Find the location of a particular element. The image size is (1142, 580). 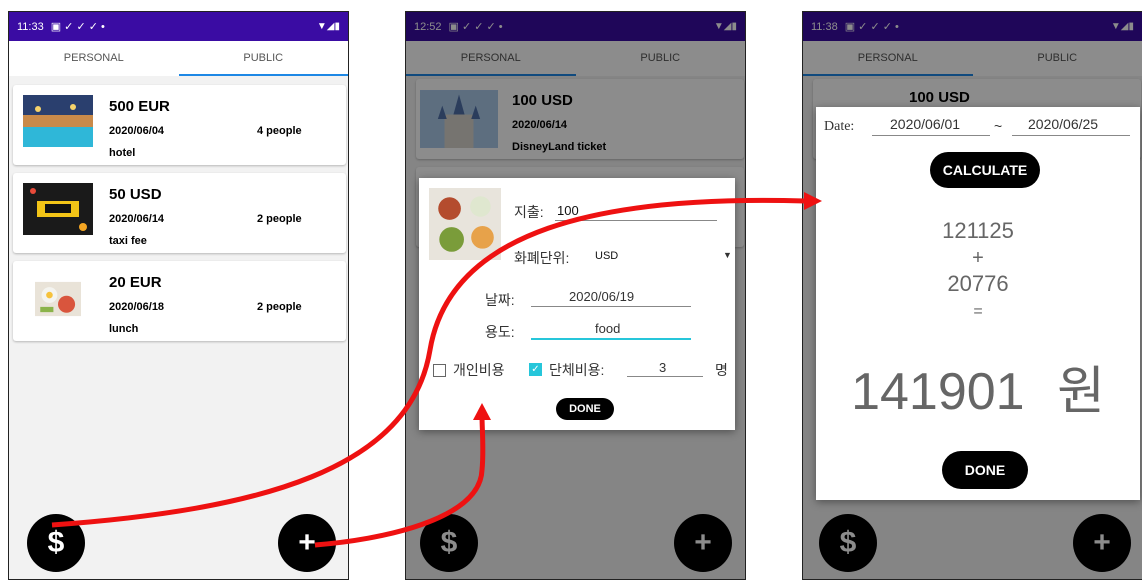

group-label: 단체비용: is located at coordinates (577, 370).